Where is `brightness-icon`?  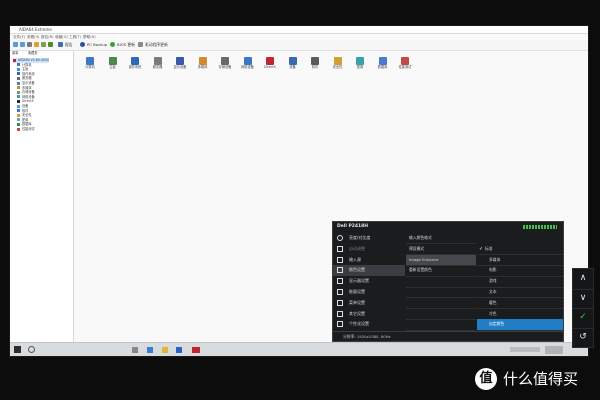
brightness-icon is located at coordinates (340, 238).